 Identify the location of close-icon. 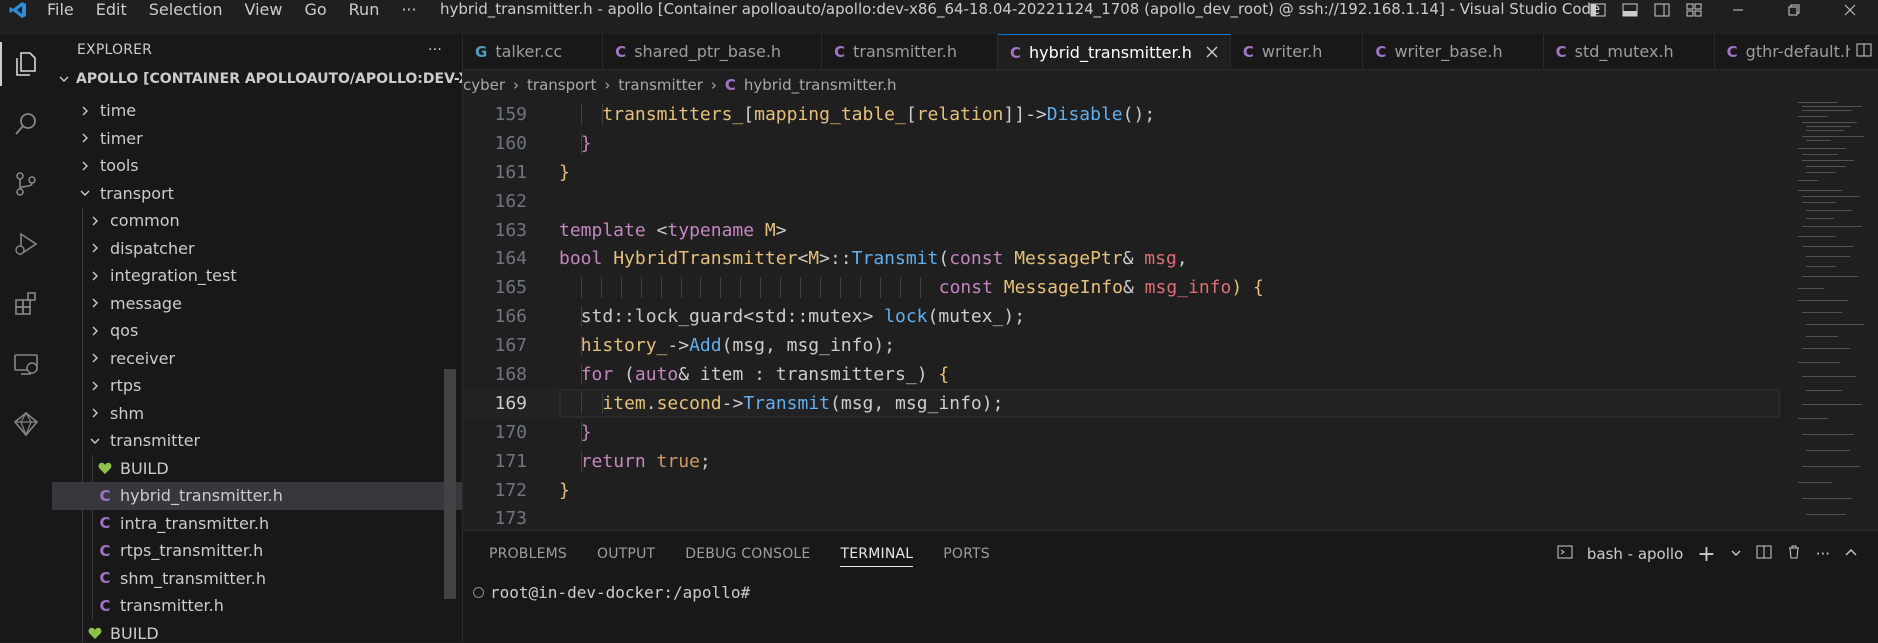
(1212, 52).